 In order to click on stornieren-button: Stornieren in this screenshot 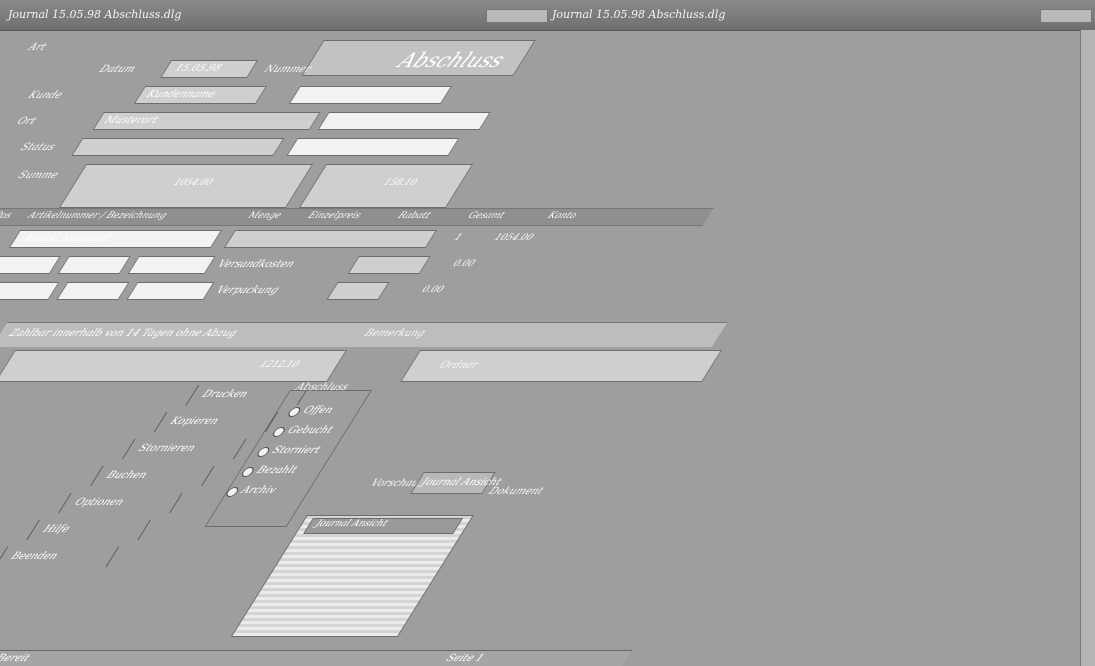, I will do `click(184, 449)`.